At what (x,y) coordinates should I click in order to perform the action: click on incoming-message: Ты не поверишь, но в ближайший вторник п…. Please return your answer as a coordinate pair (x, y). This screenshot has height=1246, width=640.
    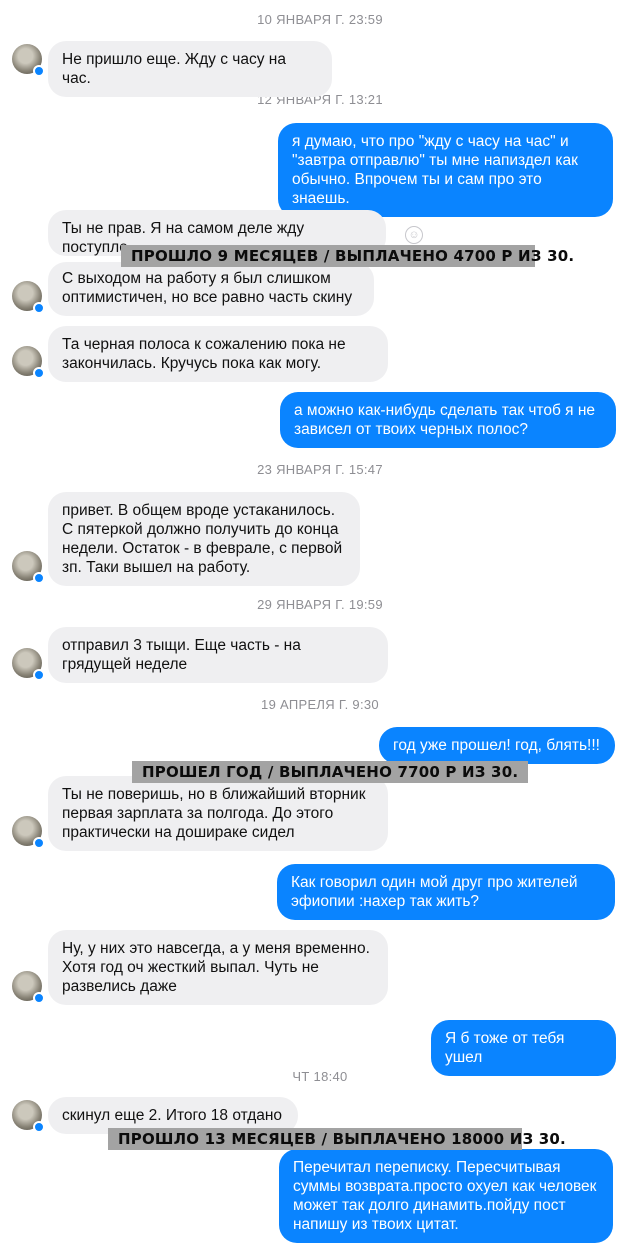
    Looking at the image, I should click on (218, 813).